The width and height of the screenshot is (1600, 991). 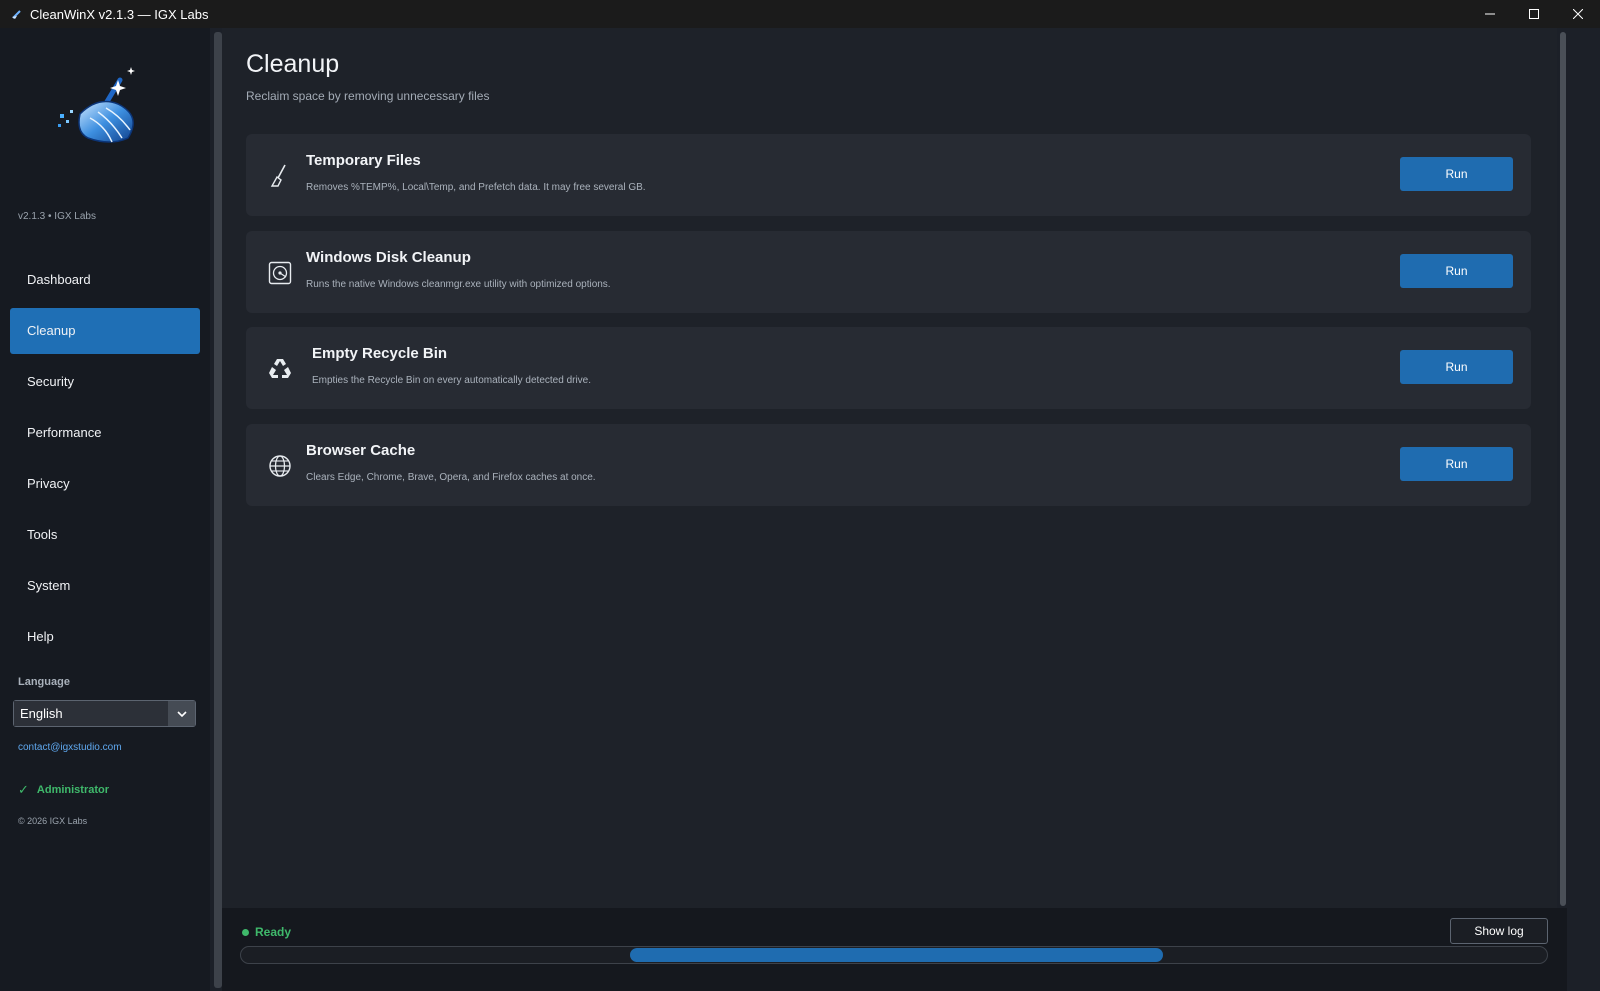 I want to click on sidebar-item-cleanup: Cleanup, so click(x=105, y=331).